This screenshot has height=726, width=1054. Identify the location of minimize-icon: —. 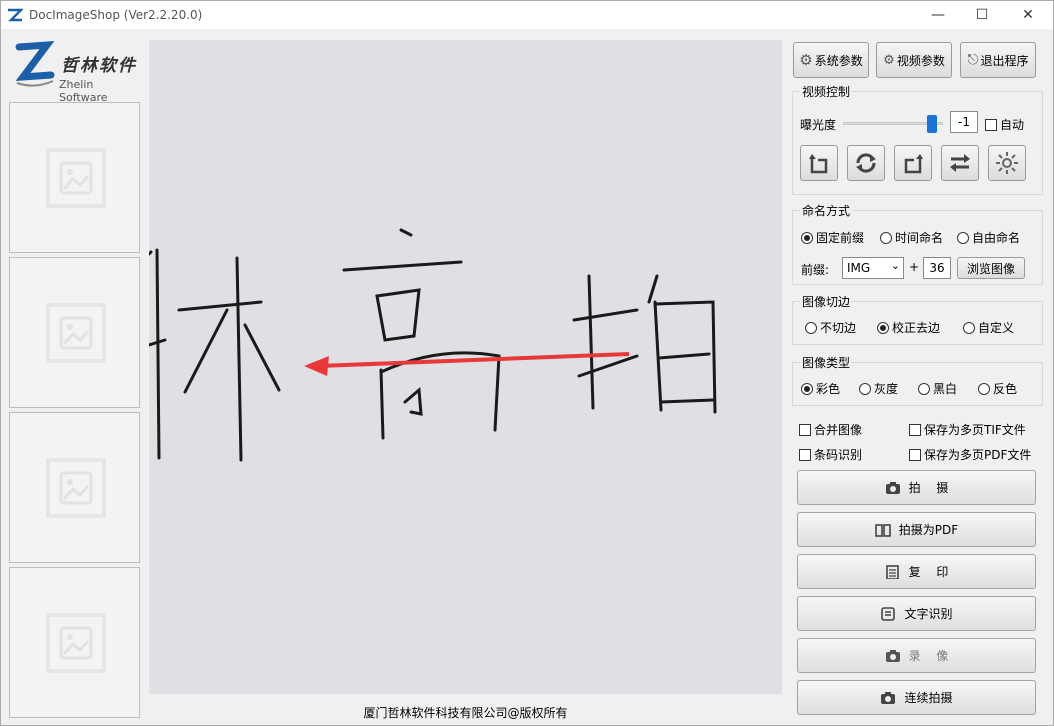
(938, 15).